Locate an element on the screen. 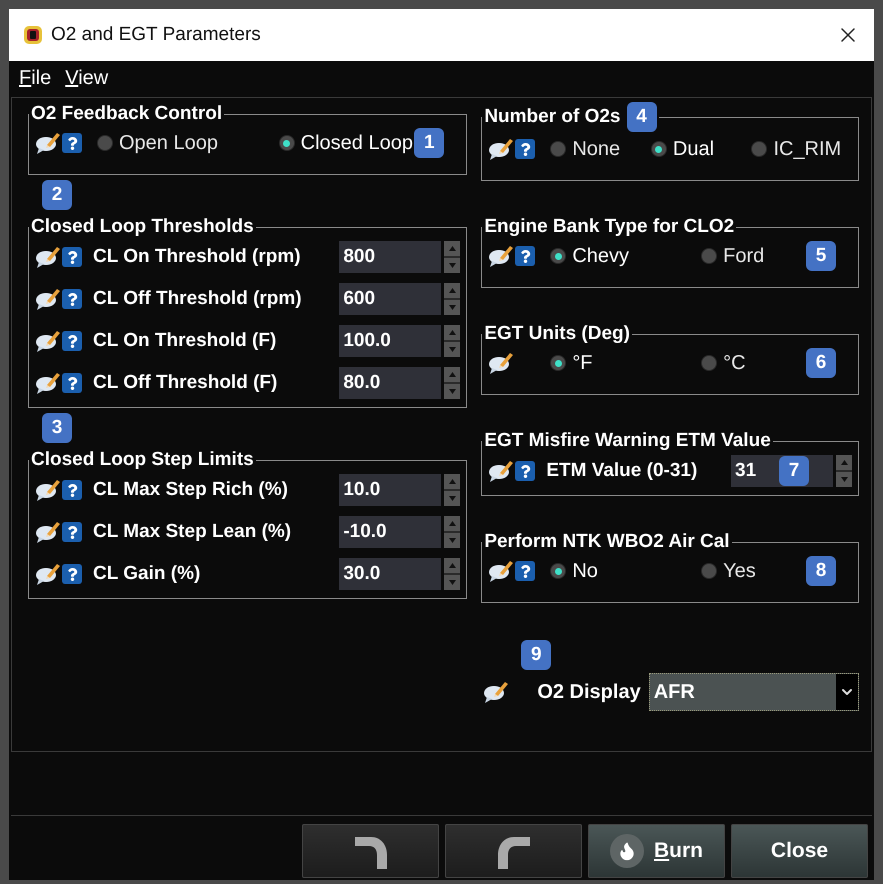  number-field: 800 is located at coordinates (390, 257).